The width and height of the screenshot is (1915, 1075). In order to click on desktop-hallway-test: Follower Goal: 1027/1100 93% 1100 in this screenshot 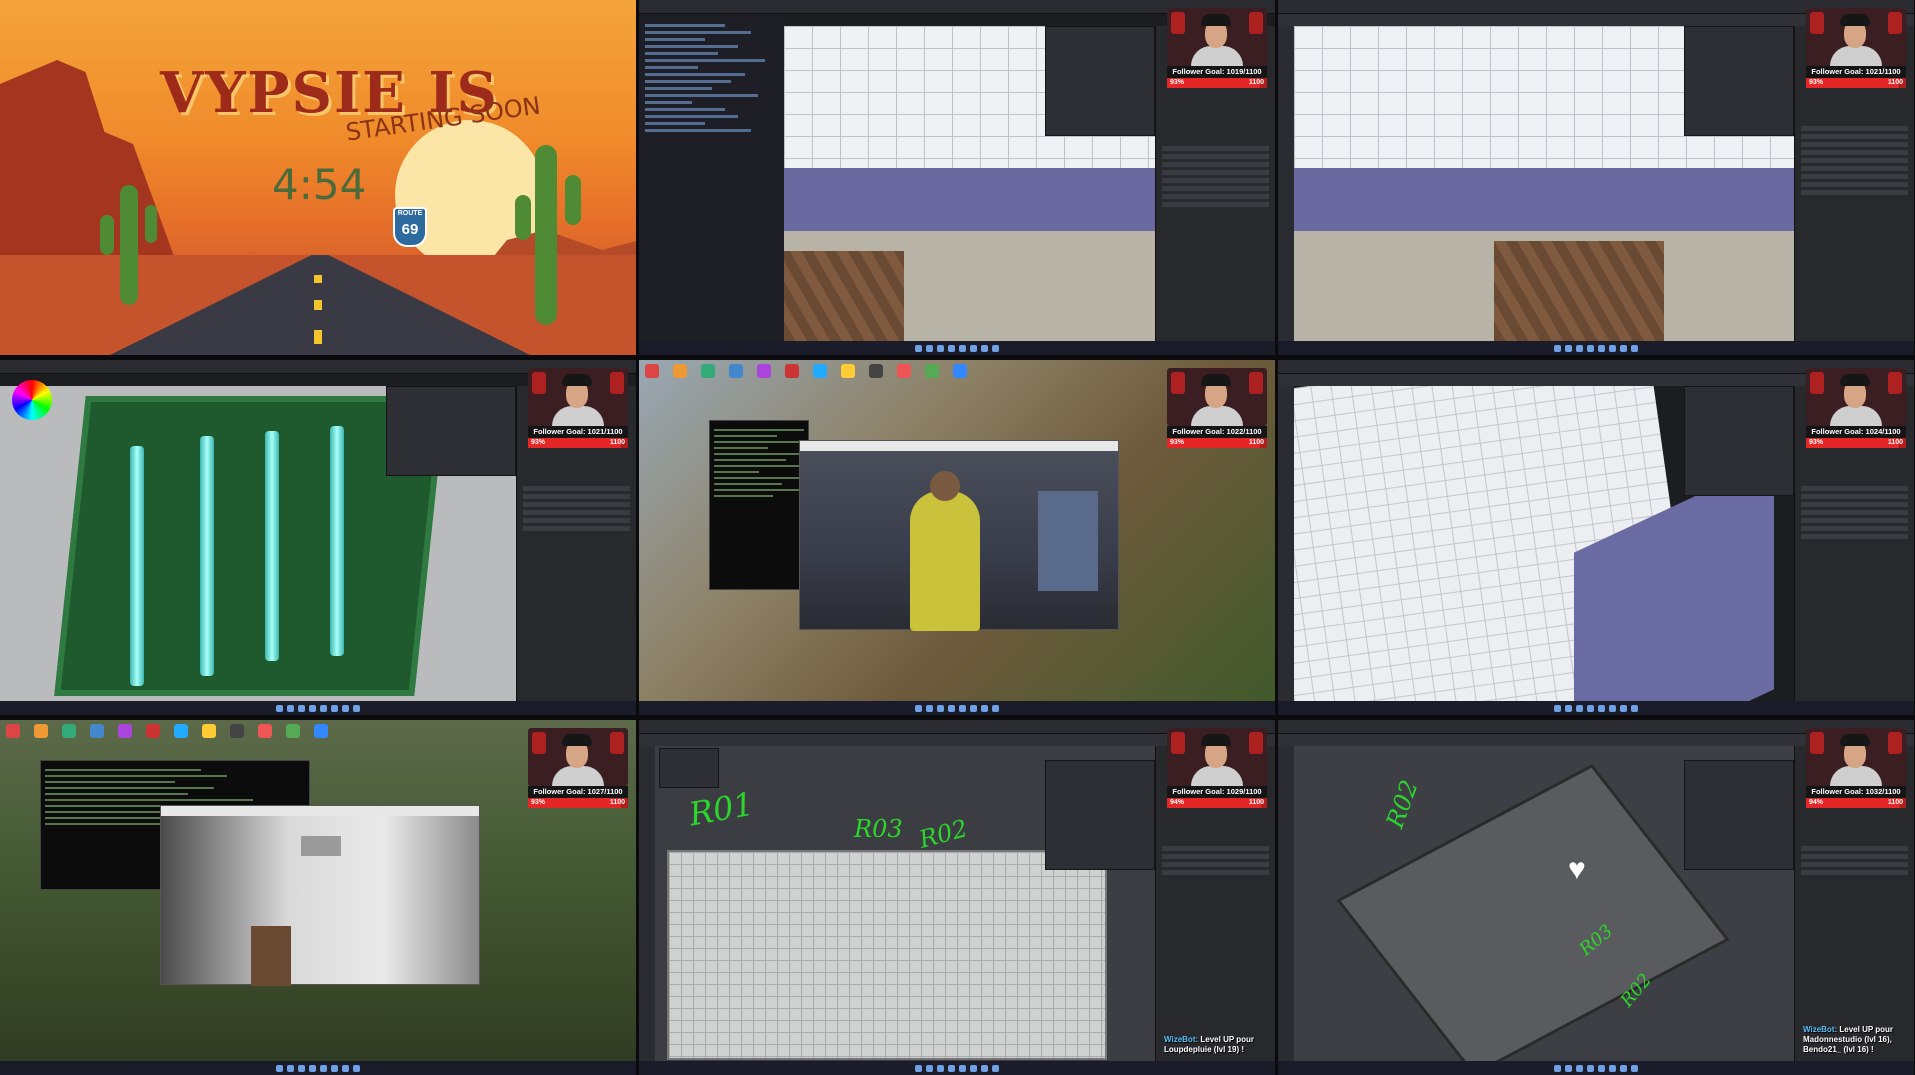, I will do `click(318, 897)`.